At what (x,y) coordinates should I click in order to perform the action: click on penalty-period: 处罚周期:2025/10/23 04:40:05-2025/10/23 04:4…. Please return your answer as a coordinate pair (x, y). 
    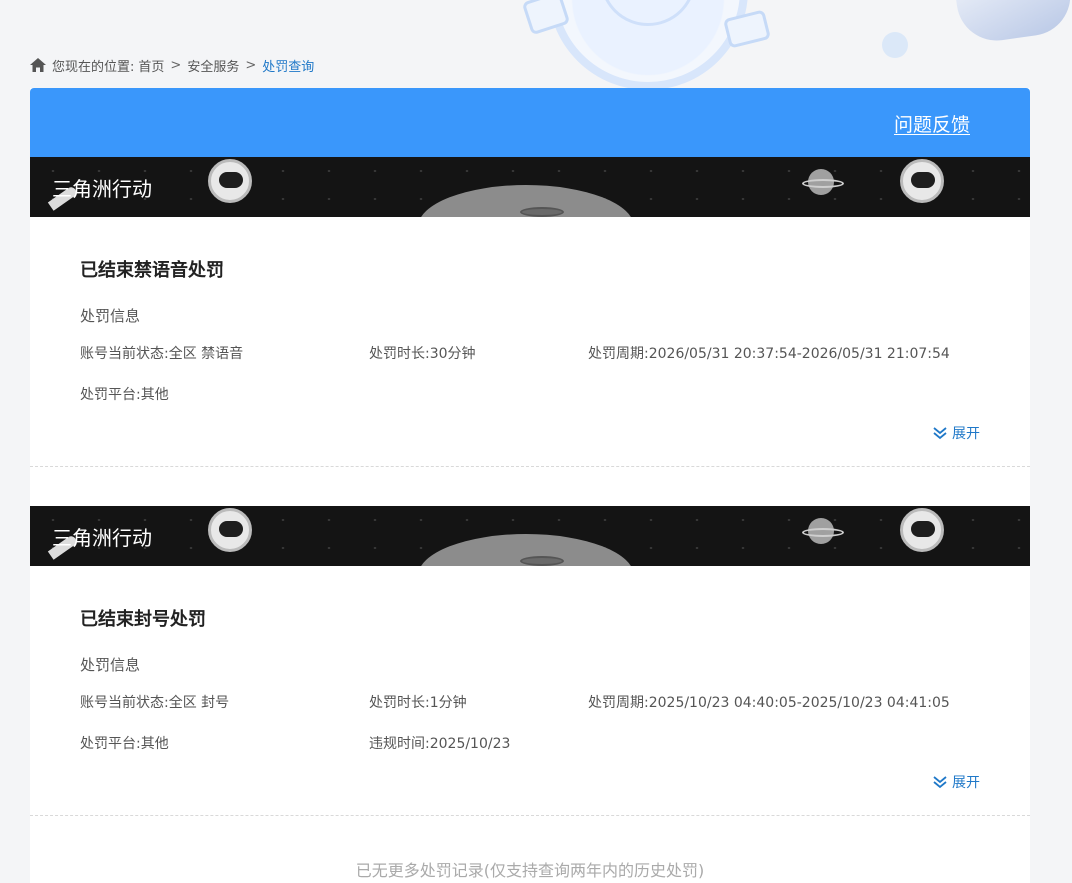
    Looking at the image, I should click on (769, 703).